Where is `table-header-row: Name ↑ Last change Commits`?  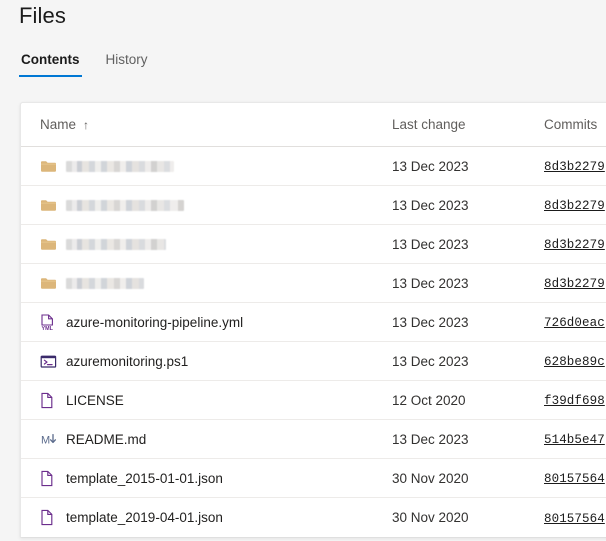
table-header-row: Name ↑ Last change Commits is located at coordinates (313, 125).